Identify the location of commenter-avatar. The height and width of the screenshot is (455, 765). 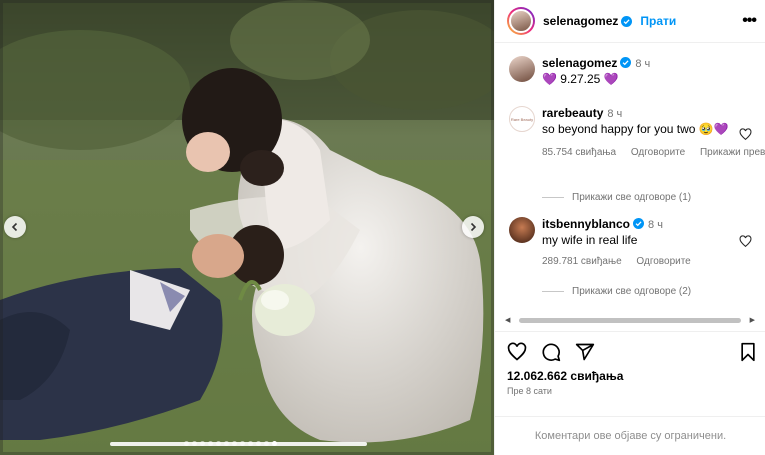
(522, 230).